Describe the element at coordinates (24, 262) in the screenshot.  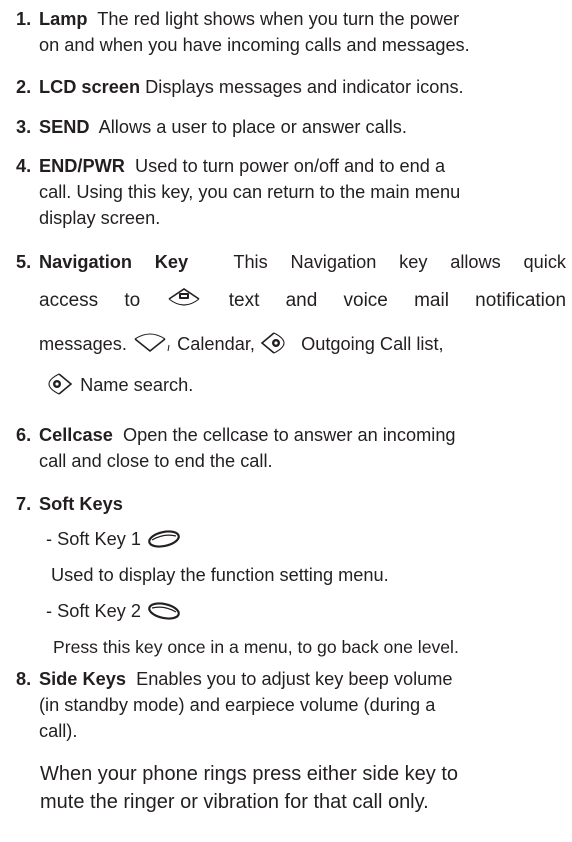
I see `item-number: 5.` at that location.